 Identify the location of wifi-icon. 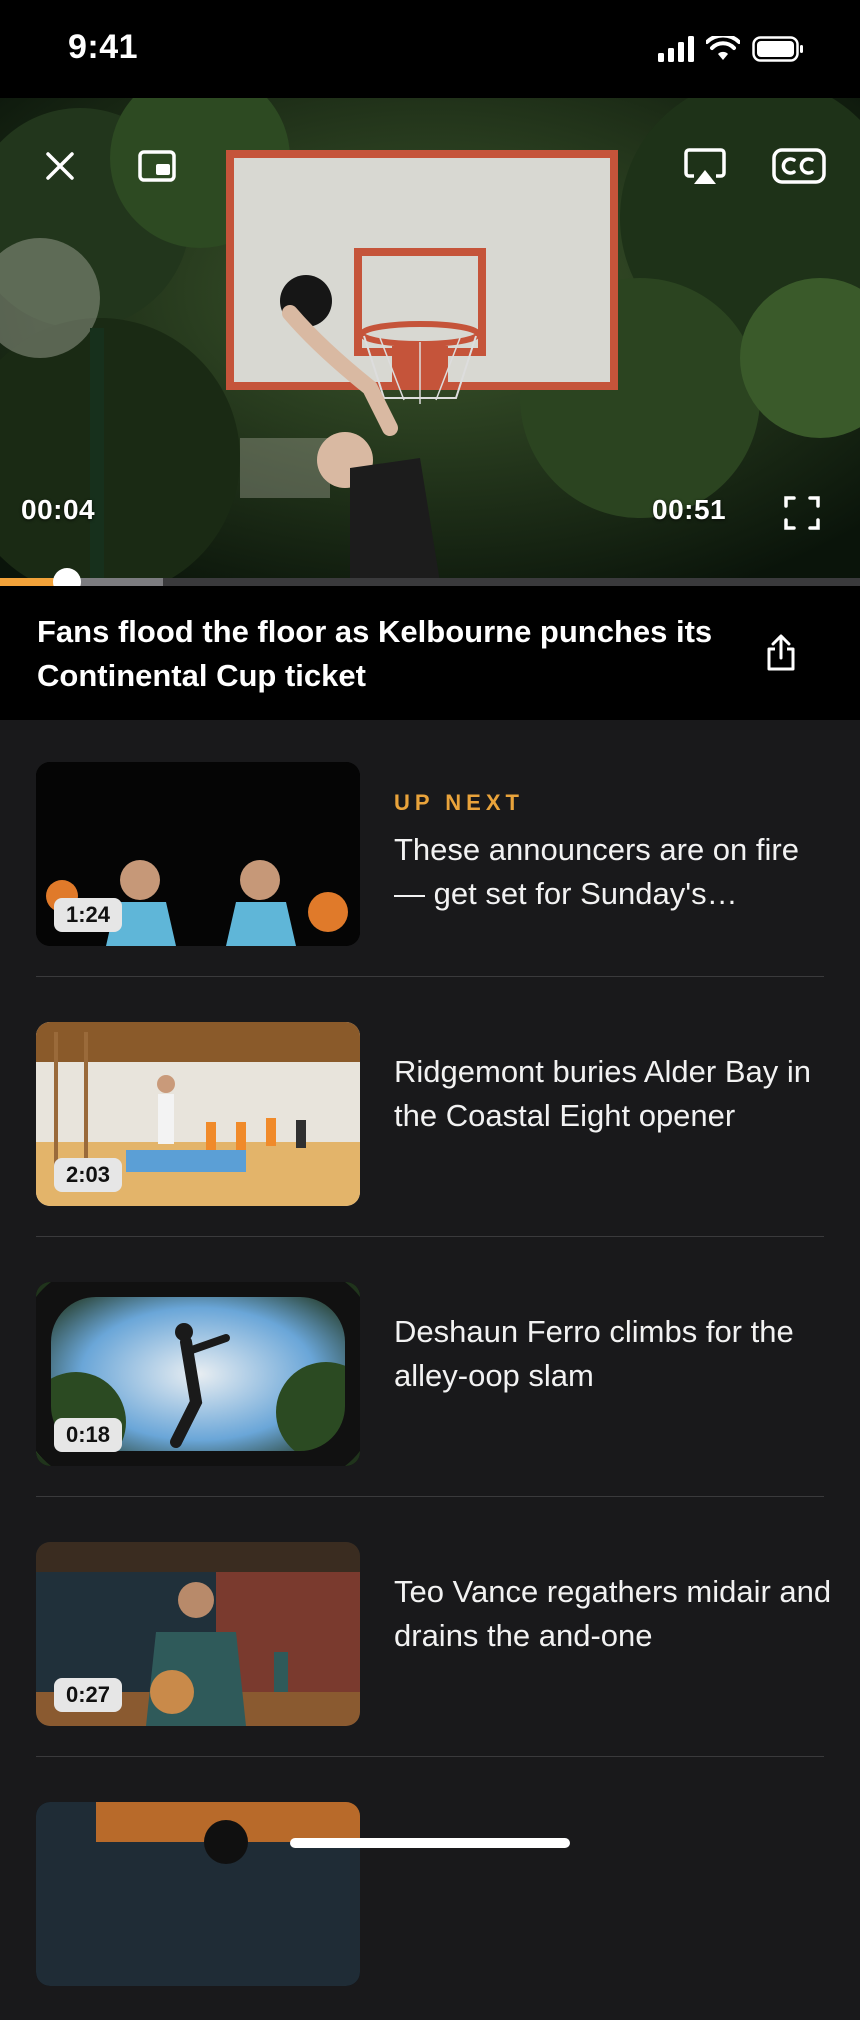
(723, 48).